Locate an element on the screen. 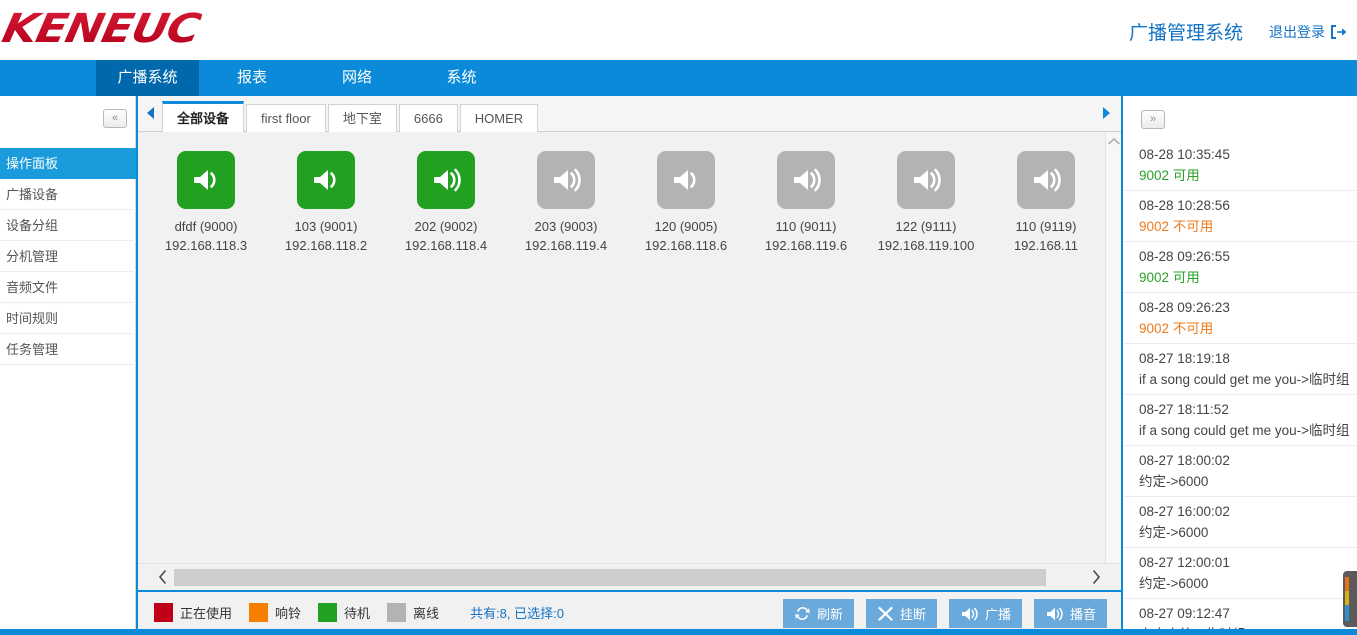  nav-item-2: 报表 is located at coordinates (252, 78).